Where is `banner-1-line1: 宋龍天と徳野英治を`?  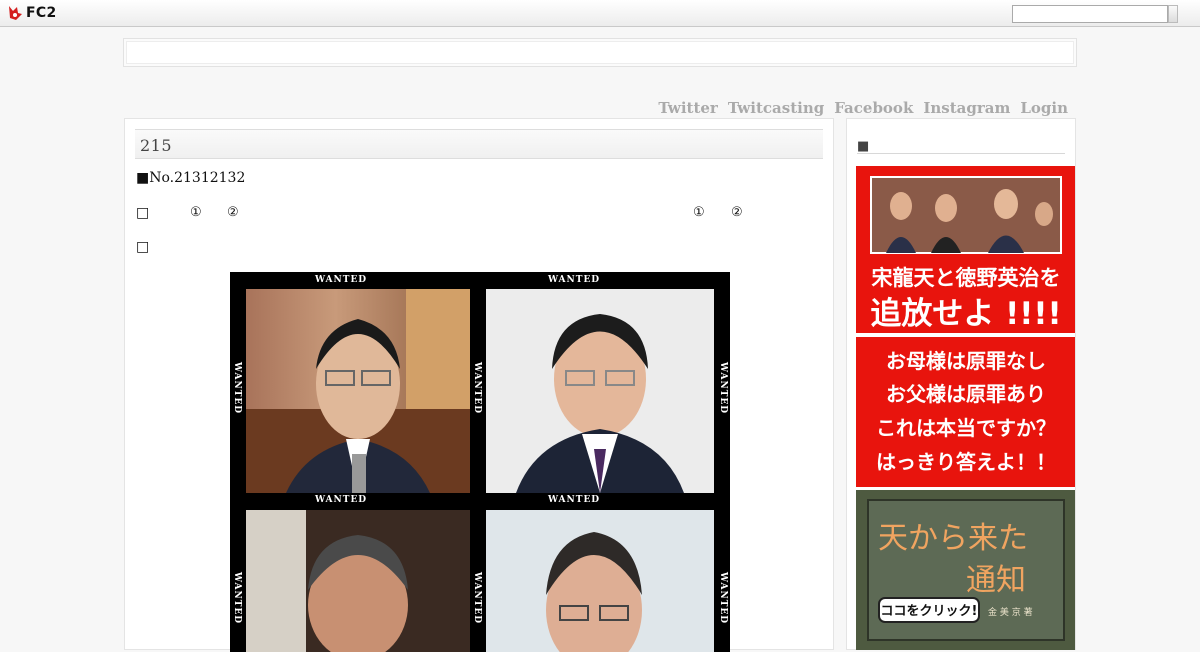 banner-1-line1: 宋龍天と徳野英治を is located at coordinates (966, 278).